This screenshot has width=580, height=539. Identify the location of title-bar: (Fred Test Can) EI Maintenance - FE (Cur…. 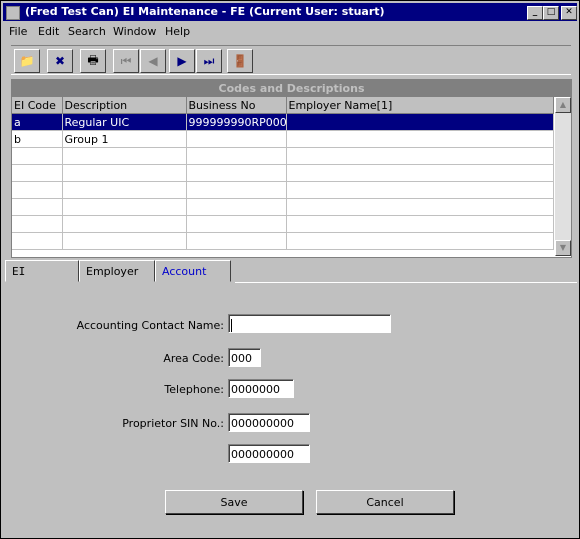
(290, 12).